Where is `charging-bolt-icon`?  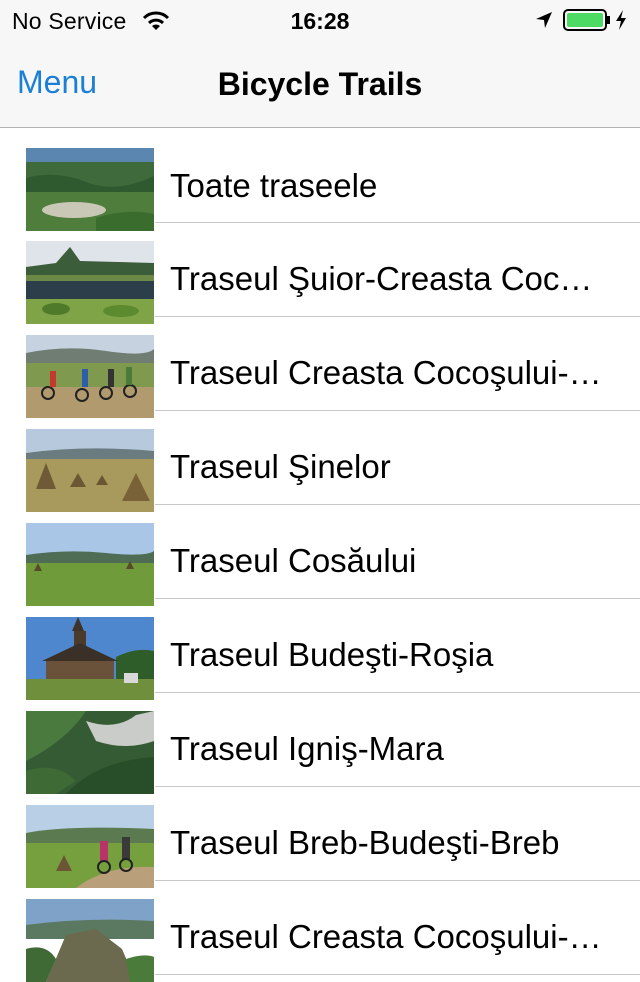
charging-bolt-icon is located at coordinates (621, 20).